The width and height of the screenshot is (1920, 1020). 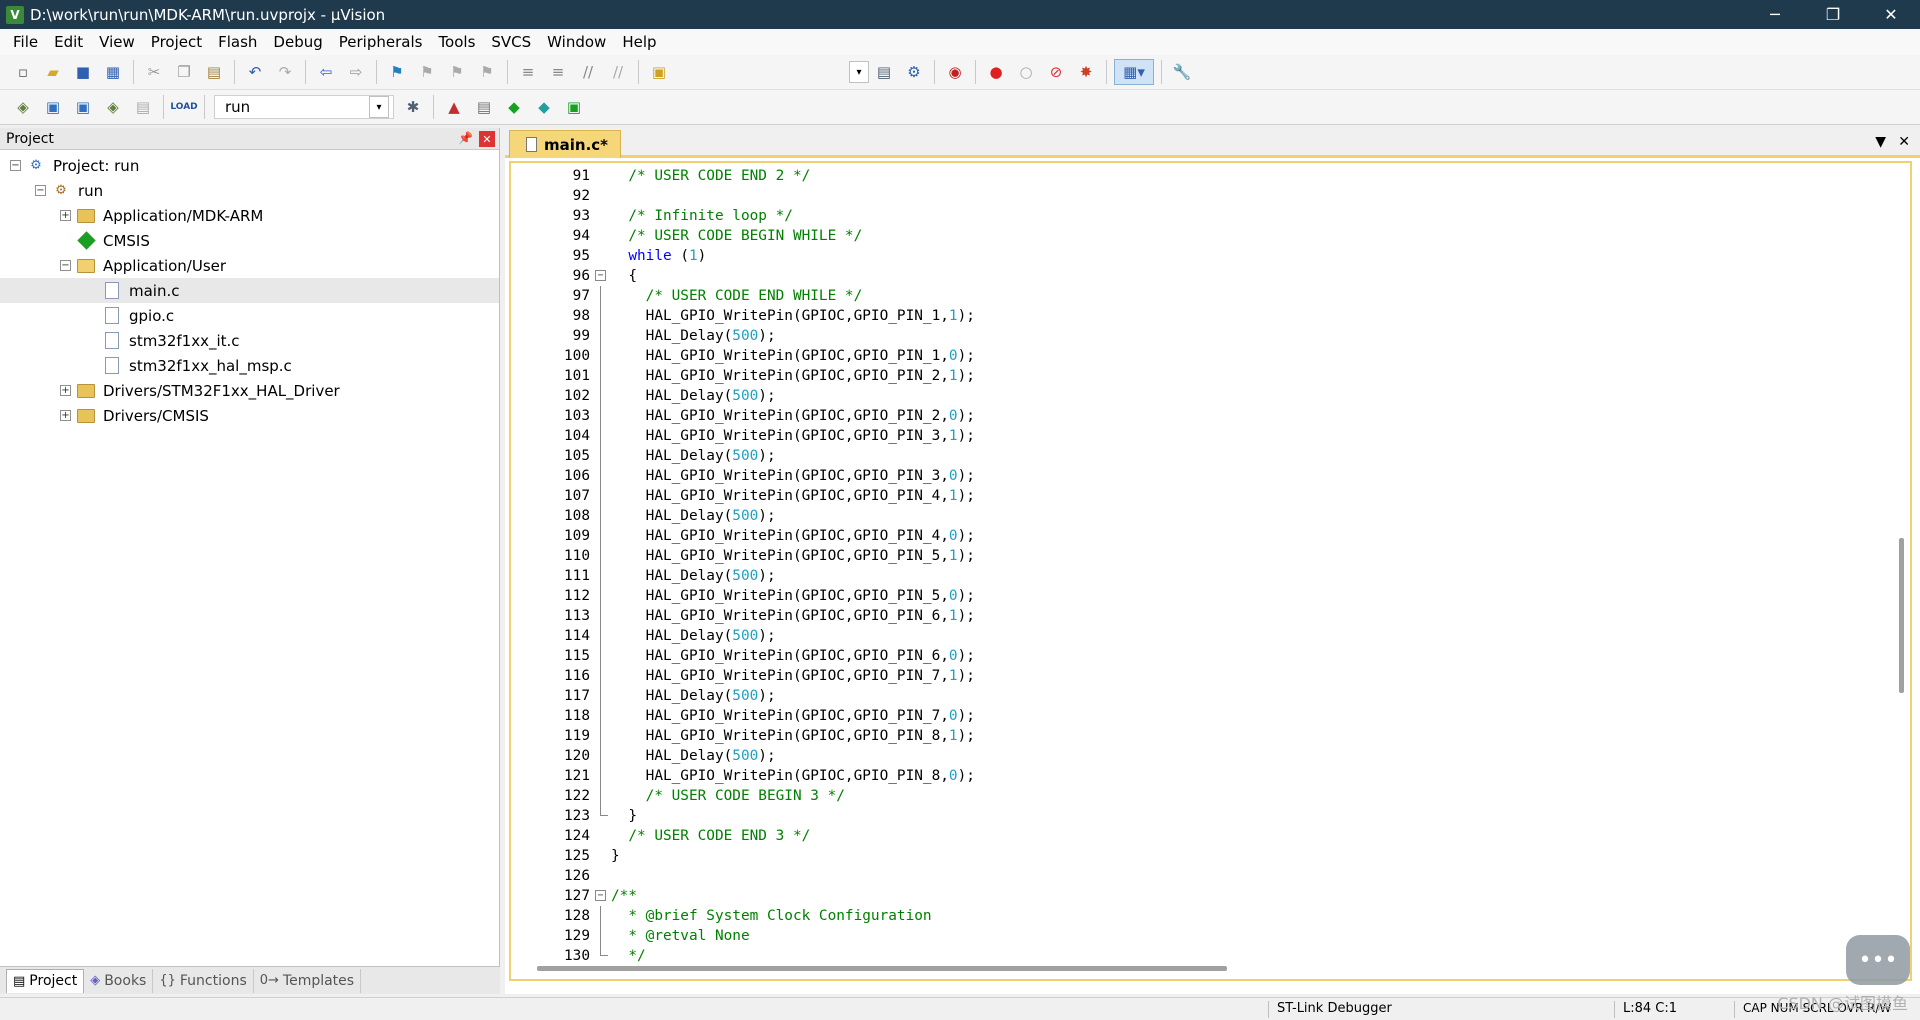 I want to click on minimize-button: ─, so click(x=1775, y=14).